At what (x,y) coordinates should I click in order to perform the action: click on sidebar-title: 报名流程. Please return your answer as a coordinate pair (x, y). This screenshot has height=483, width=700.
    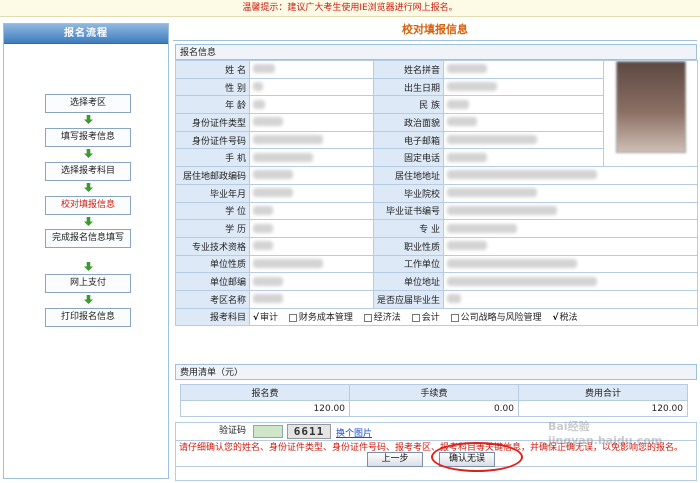
    Looking at the image, I should click on (86, 34).